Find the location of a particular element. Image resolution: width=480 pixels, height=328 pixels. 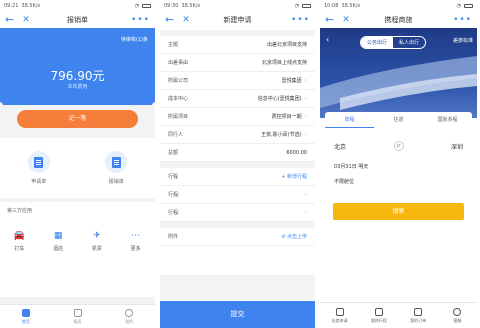

field-label: 总额 is located at coordinates (173, 153).